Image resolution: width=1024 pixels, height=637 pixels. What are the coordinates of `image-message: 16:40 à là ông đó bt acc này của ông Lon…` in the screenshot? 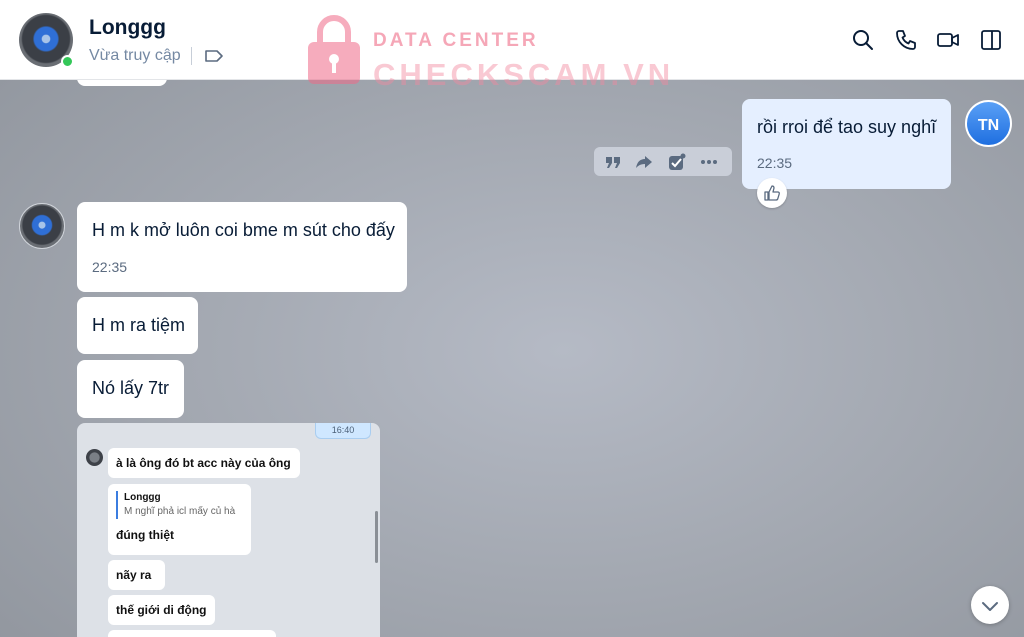 It's located at (228, 530).